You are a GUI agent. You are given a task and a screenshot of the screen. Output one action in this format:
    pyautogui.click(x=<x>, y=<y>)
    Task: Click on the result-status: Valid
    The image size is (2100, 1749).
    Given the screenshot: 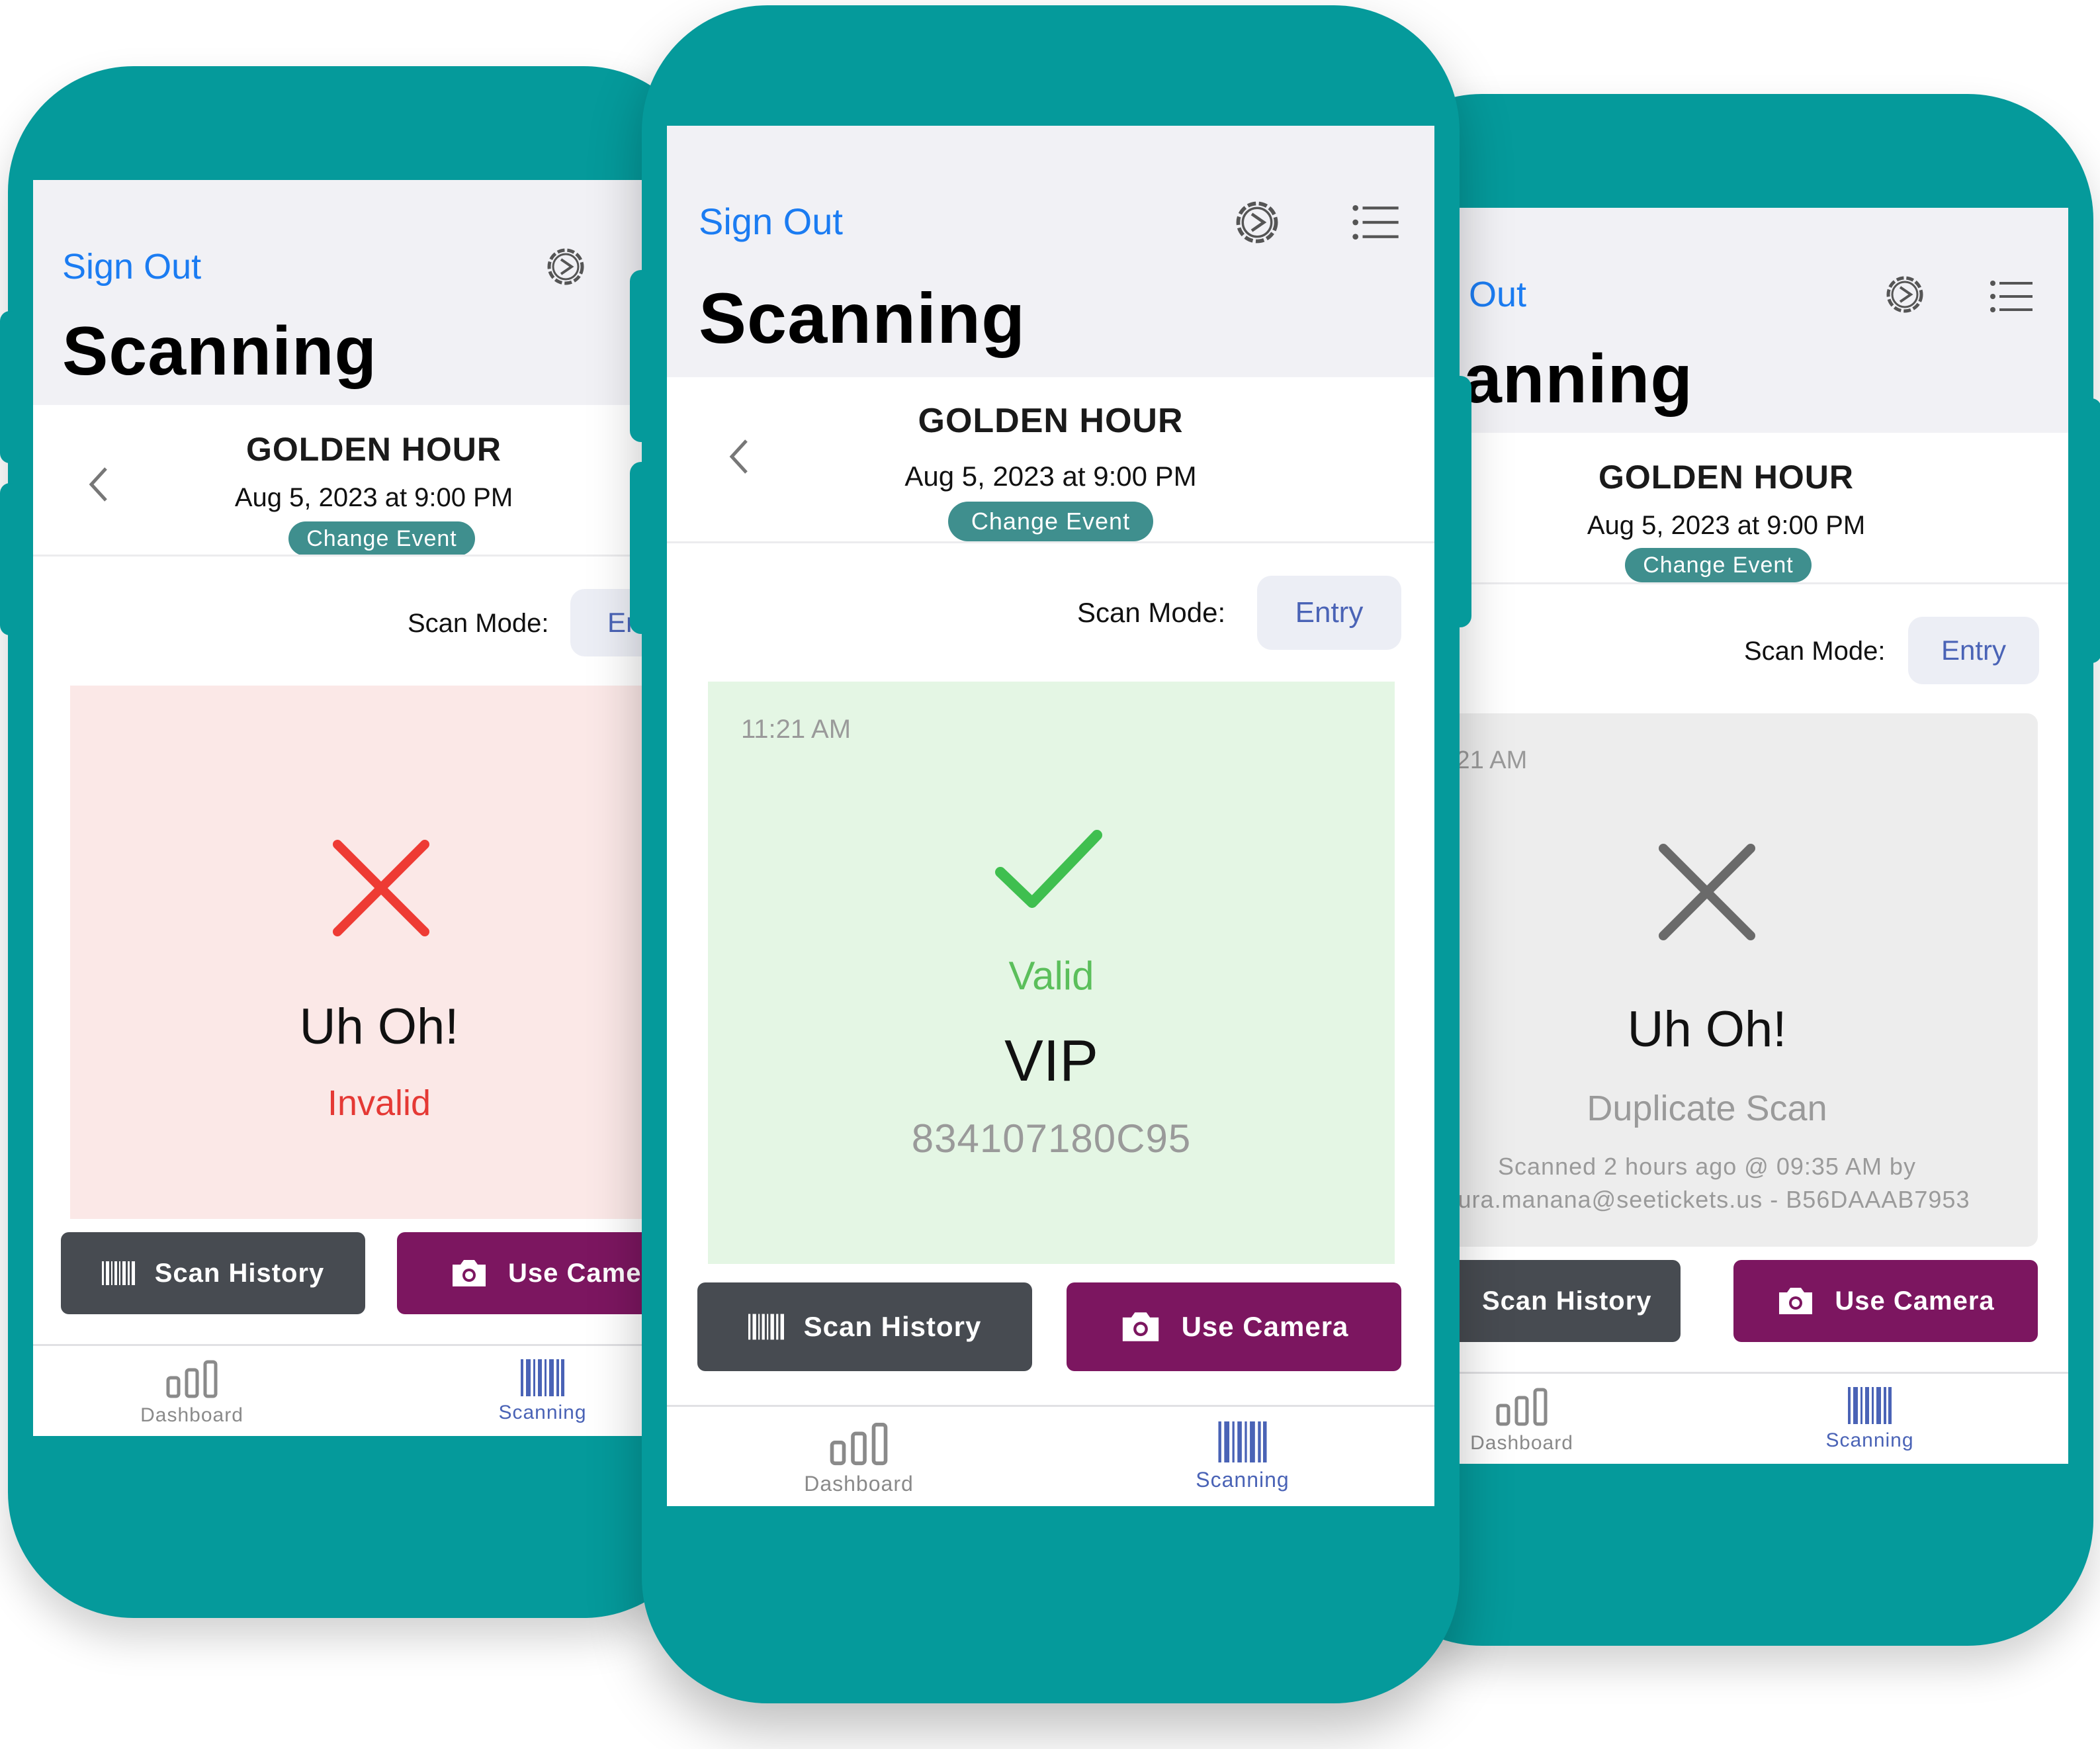 What is the action you would take?
    pyautogui.click(x=1051, y=976)
    